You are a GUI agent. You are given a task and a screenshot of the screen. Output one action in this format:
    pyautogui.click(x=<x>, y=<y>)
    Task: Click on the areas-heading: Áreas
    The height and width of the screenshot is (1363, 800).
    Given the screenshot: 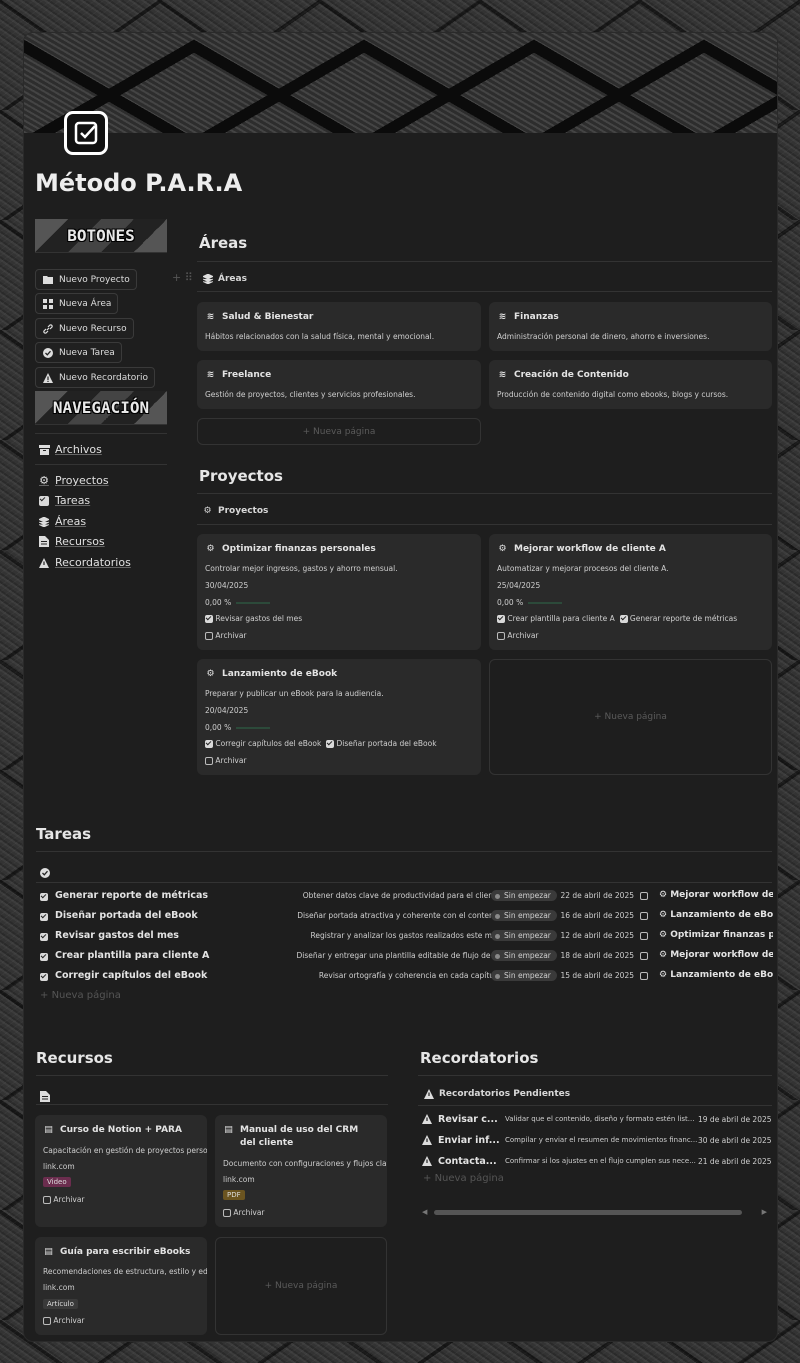 What is the action you would take?
    pyautogui.click(x=223, y=243)
    